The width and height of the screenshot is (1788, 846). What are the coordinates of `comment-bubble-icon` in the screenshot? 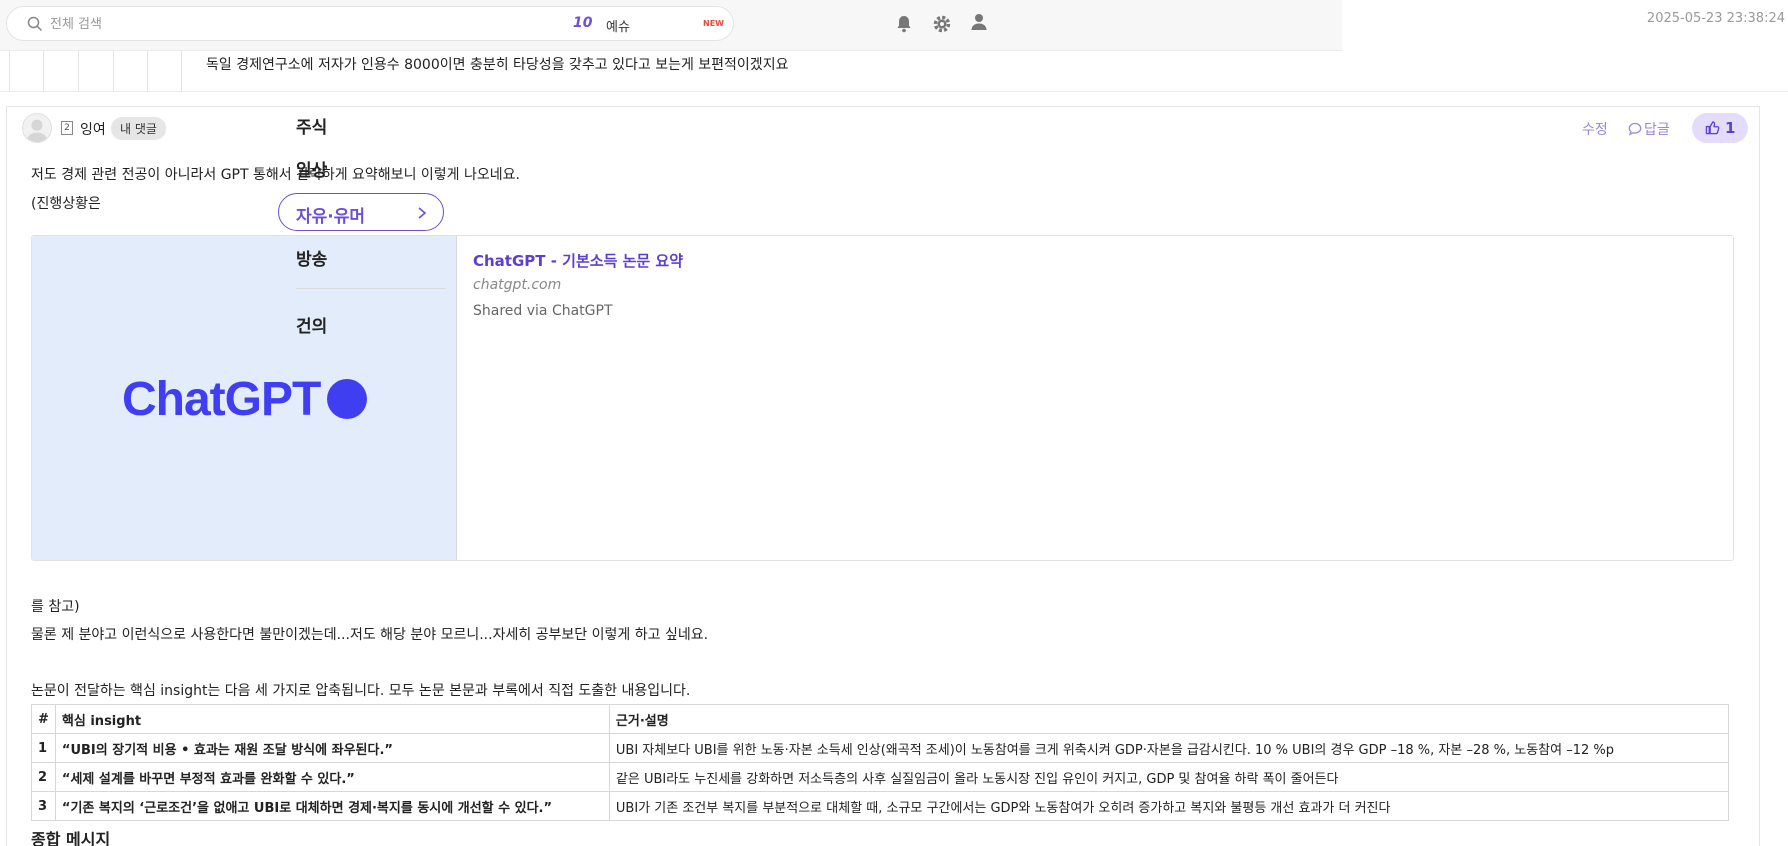 It's located at (1635, 129).